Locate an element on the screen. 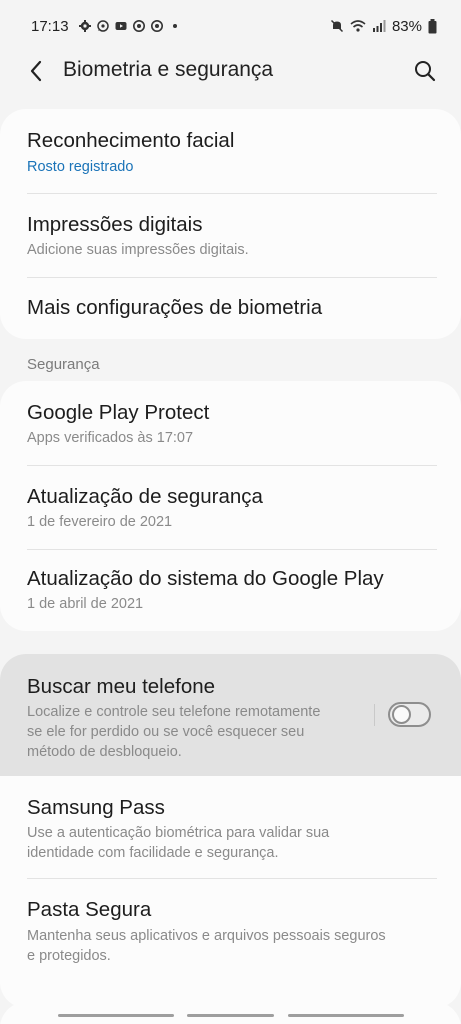  find-my-mobile-toggle is located at coordinates (409, 714).